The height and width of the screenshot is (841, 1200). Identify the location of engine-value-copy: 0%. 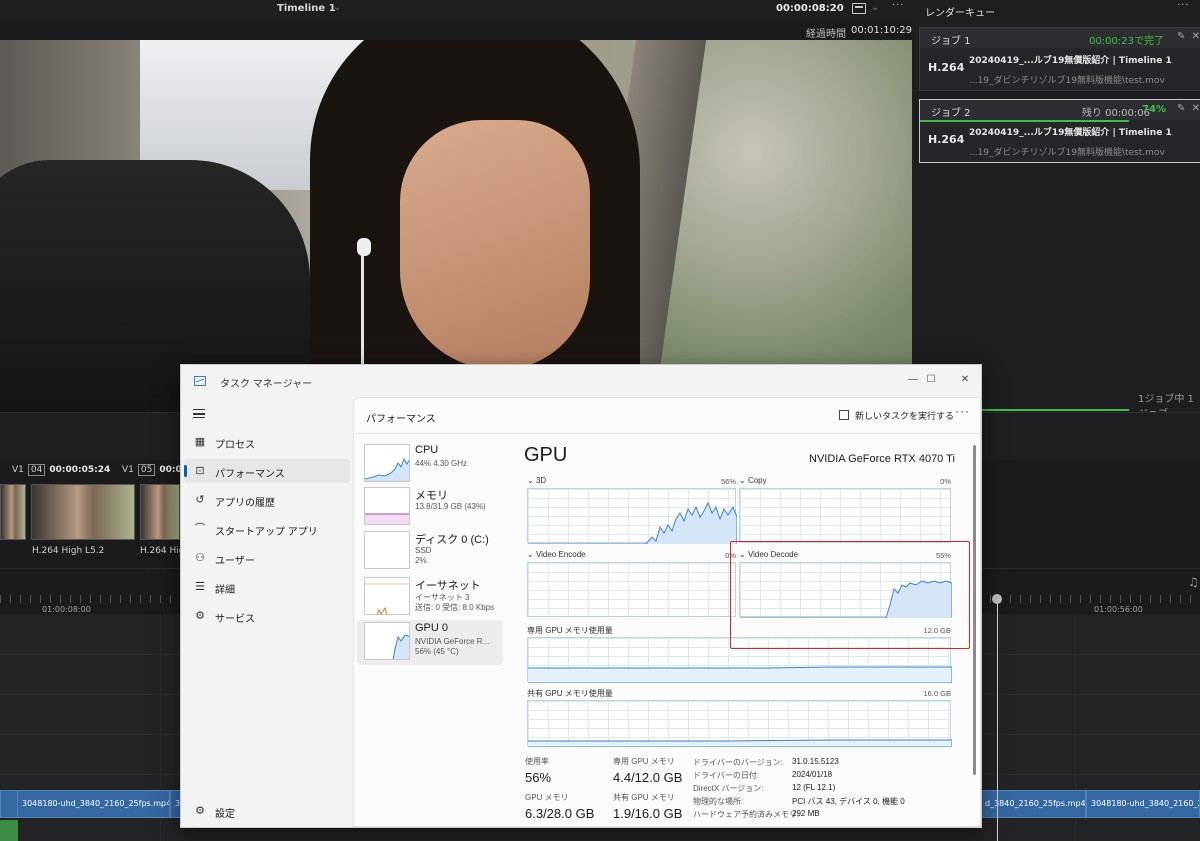
(945, 481).